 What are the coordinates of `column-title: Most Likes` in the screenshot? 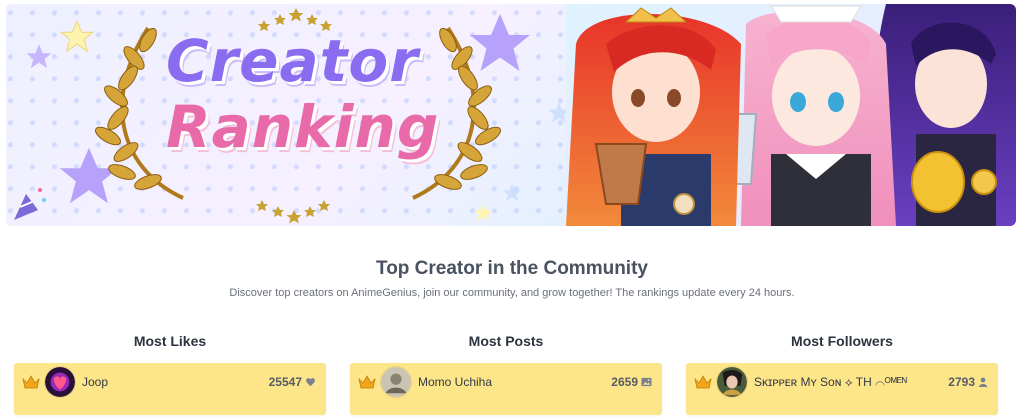 It's located at (170, 341).